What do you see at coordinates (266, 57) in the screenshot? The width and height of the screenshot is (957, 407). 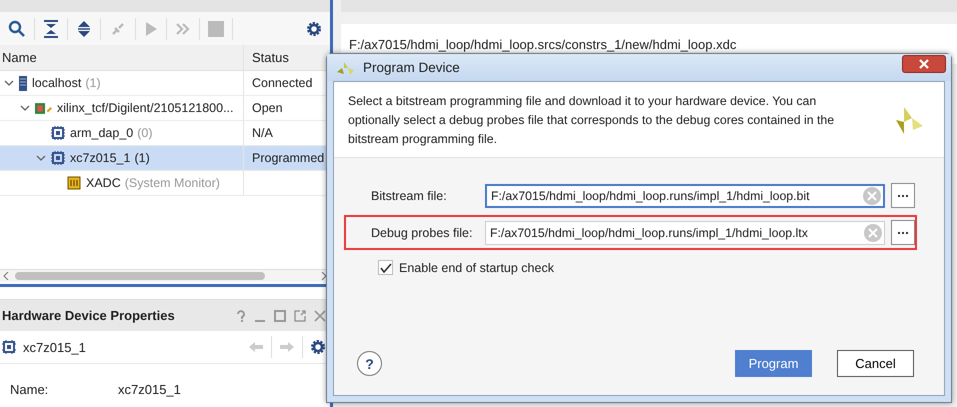 I see `column-header: Status` at bounding box center [266, 57].